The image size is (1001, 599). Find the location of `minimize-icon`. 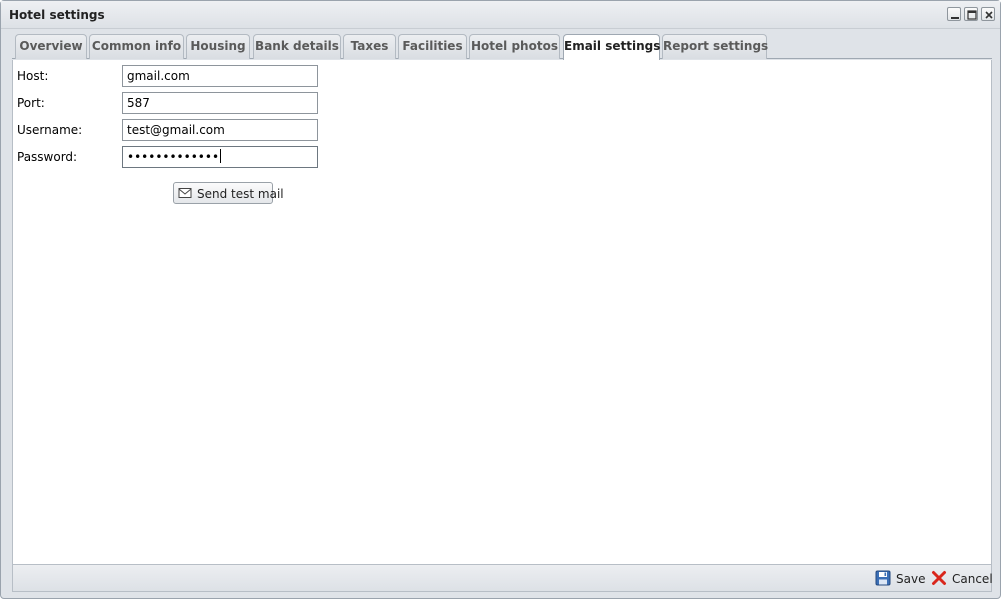

minimize-icon is located at coordinates (955, 18).